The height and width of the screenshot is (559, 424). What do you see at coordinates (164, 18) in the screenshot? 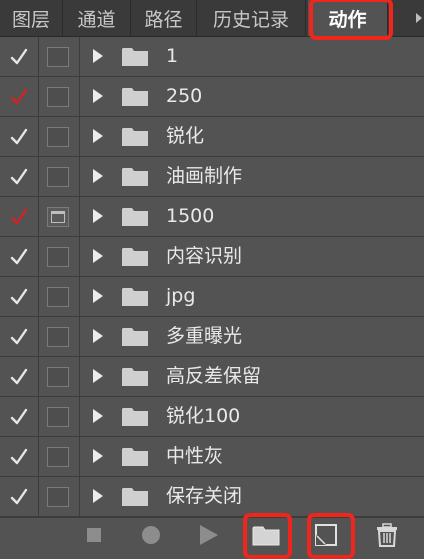
I see `tab-paths: 路径` at bounding box center [164, 18].